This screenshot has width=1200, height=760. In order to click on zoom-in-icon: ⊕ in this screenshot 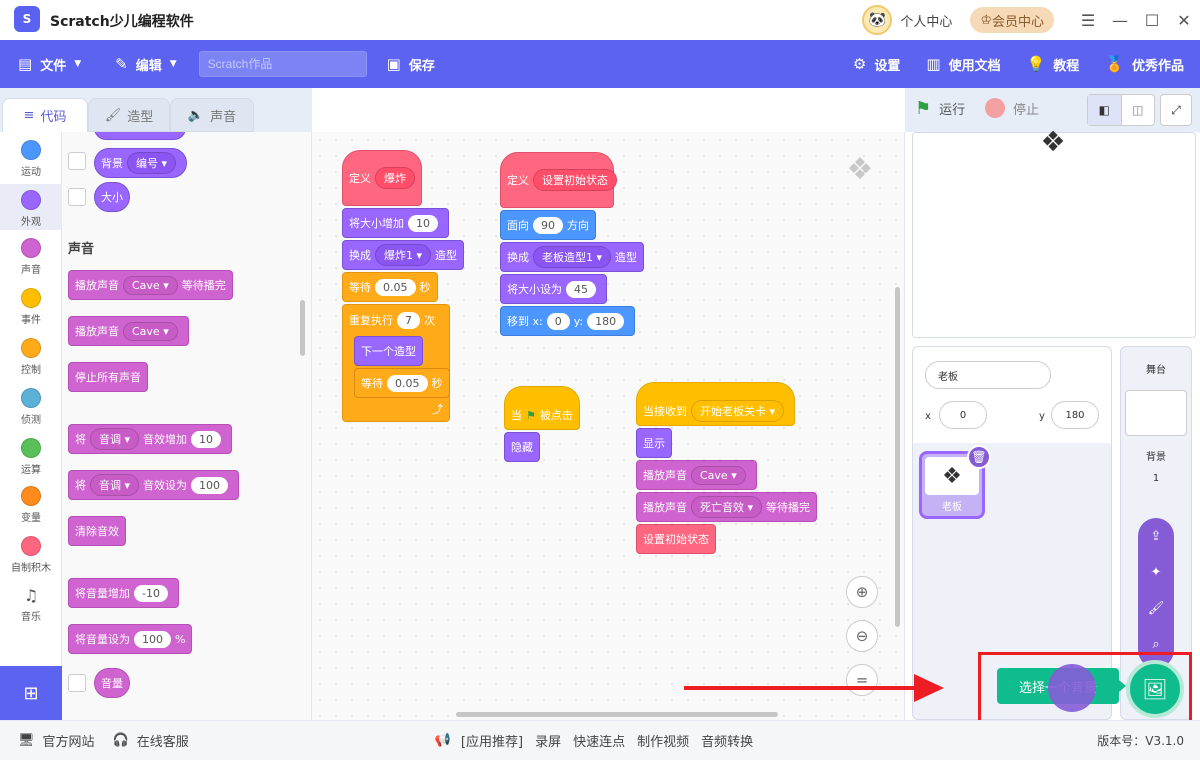, I will do `click(862, 592)`.